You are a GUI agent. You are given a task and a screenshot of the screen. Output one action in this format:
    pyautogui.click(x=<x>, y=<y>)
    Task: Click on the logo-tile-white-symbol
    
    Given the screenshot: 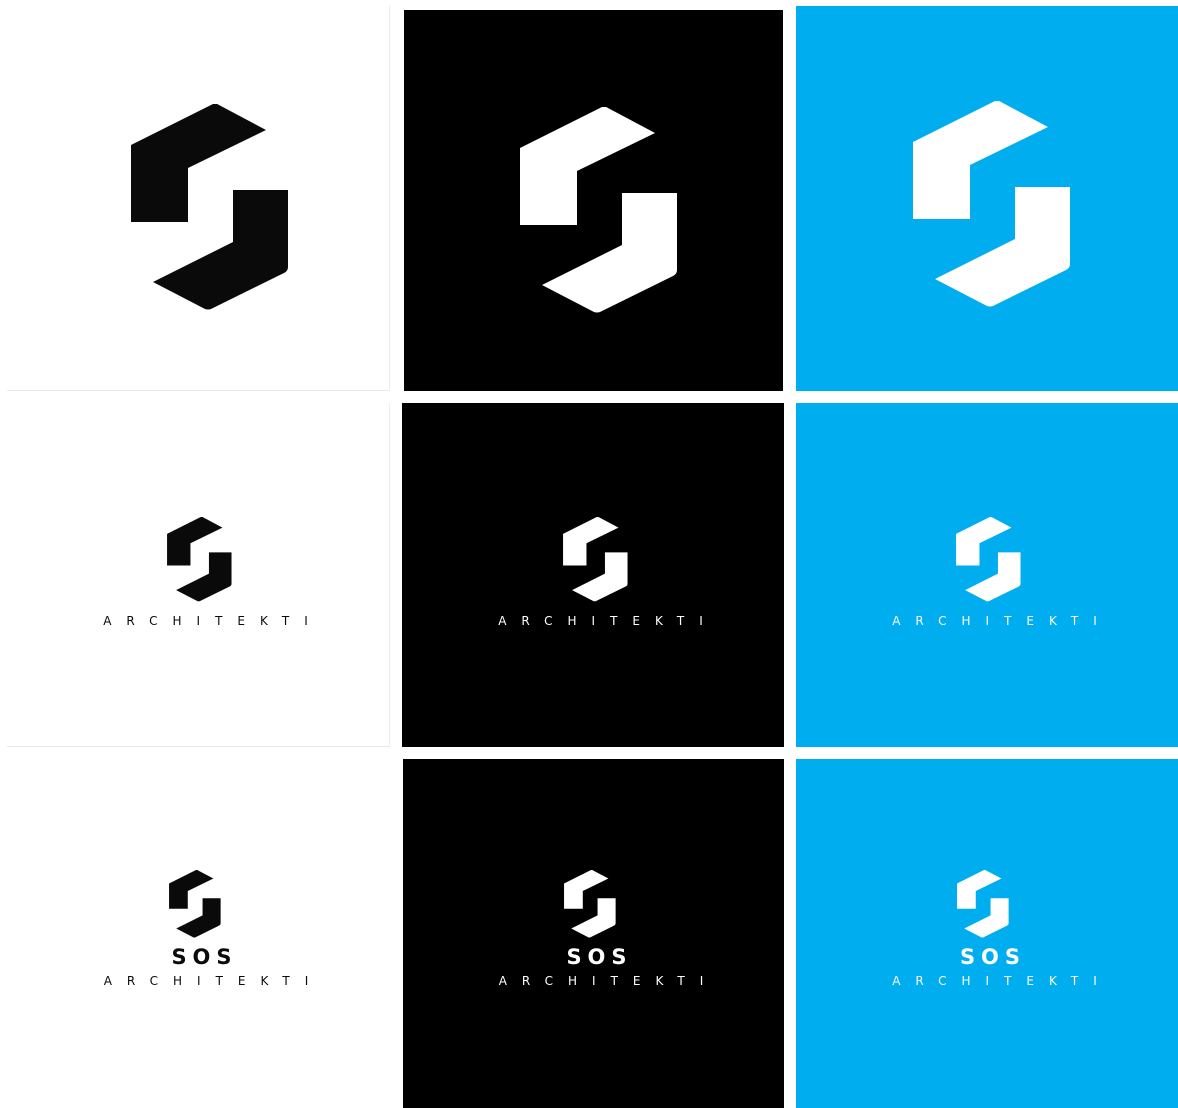 What is the action you would take?
    pyautogui.click(x=198, y=198)
    